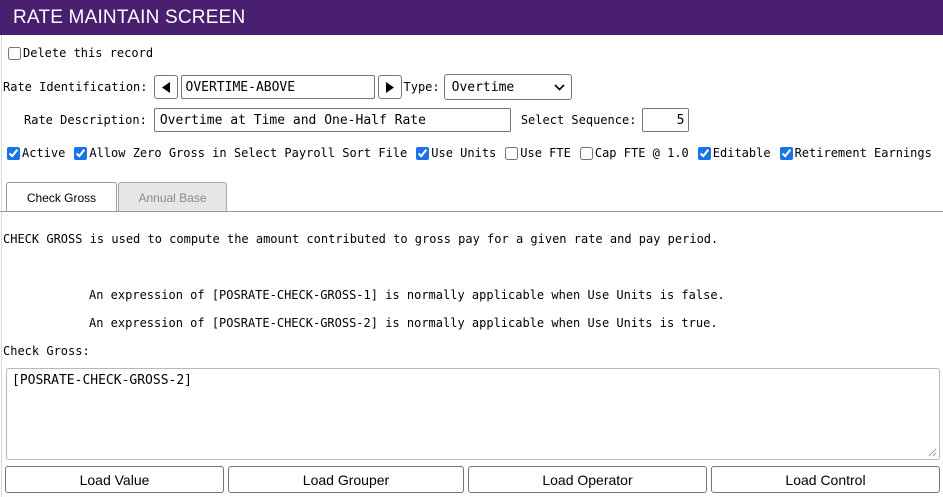 This screenshot has width=943, height=497. What do you see at coordinates (587, 479) in the screenshot?
I see `load-operator-button: Load Operator` at bounding box center [587, 479].